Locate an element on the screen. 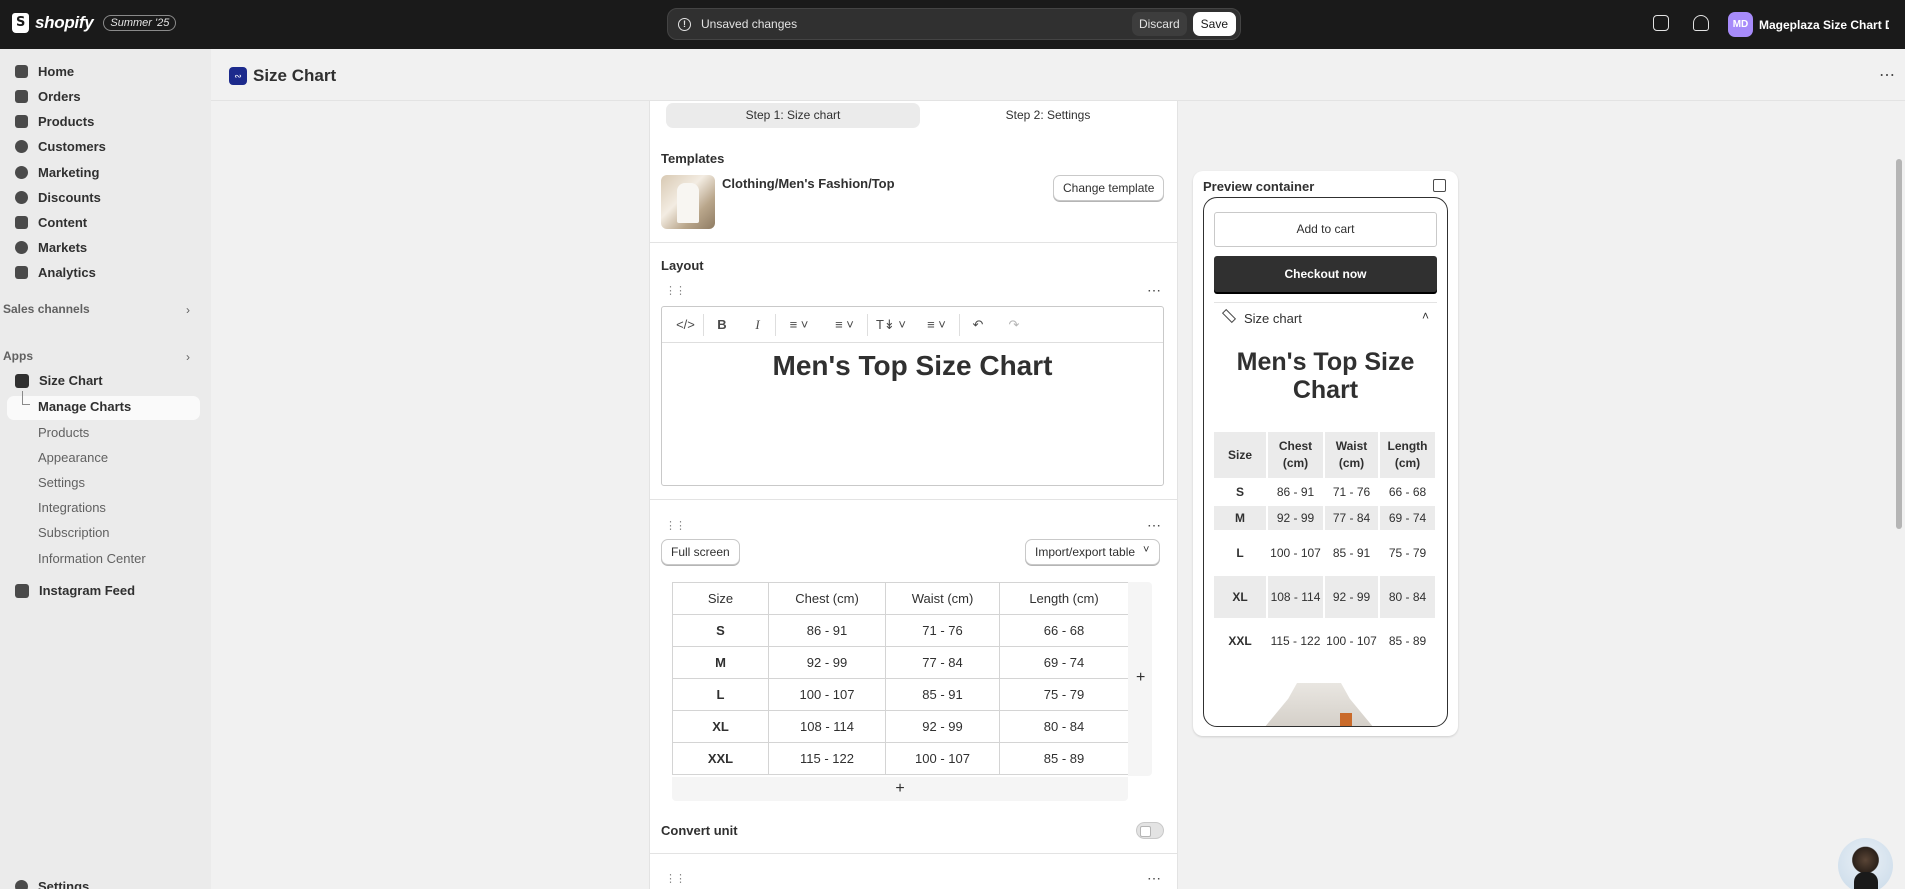 This screenshot has height=889, width=1905. apps-label: Apps is located at coordinates (18, 356).